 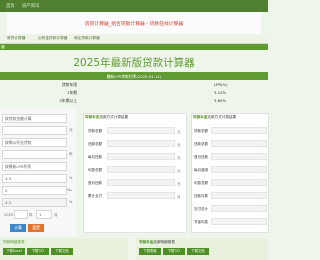 What do you see at coordinates (134, 92) in the screenshot?
I see `rate-row-1y: 1年期 3.10%` at bounding box center [134, 92].